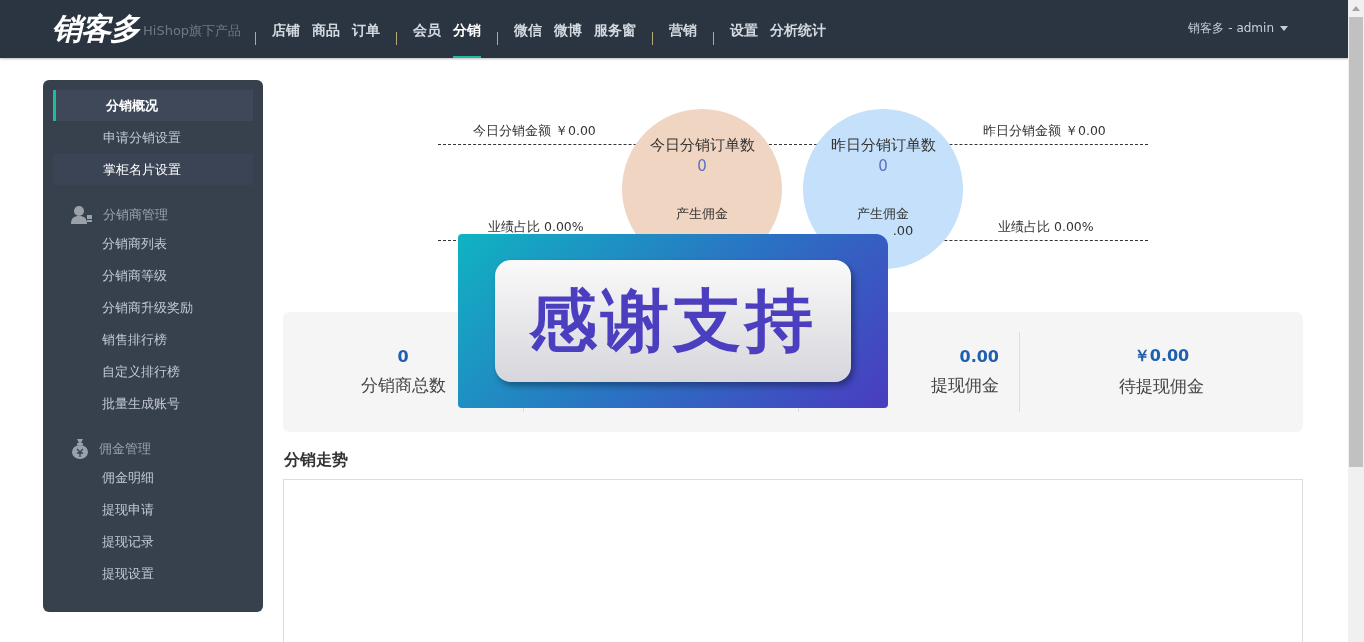 The image size is (1364, 642). I want to click on sidebar-item: 分销商列表, so click(153, 244).